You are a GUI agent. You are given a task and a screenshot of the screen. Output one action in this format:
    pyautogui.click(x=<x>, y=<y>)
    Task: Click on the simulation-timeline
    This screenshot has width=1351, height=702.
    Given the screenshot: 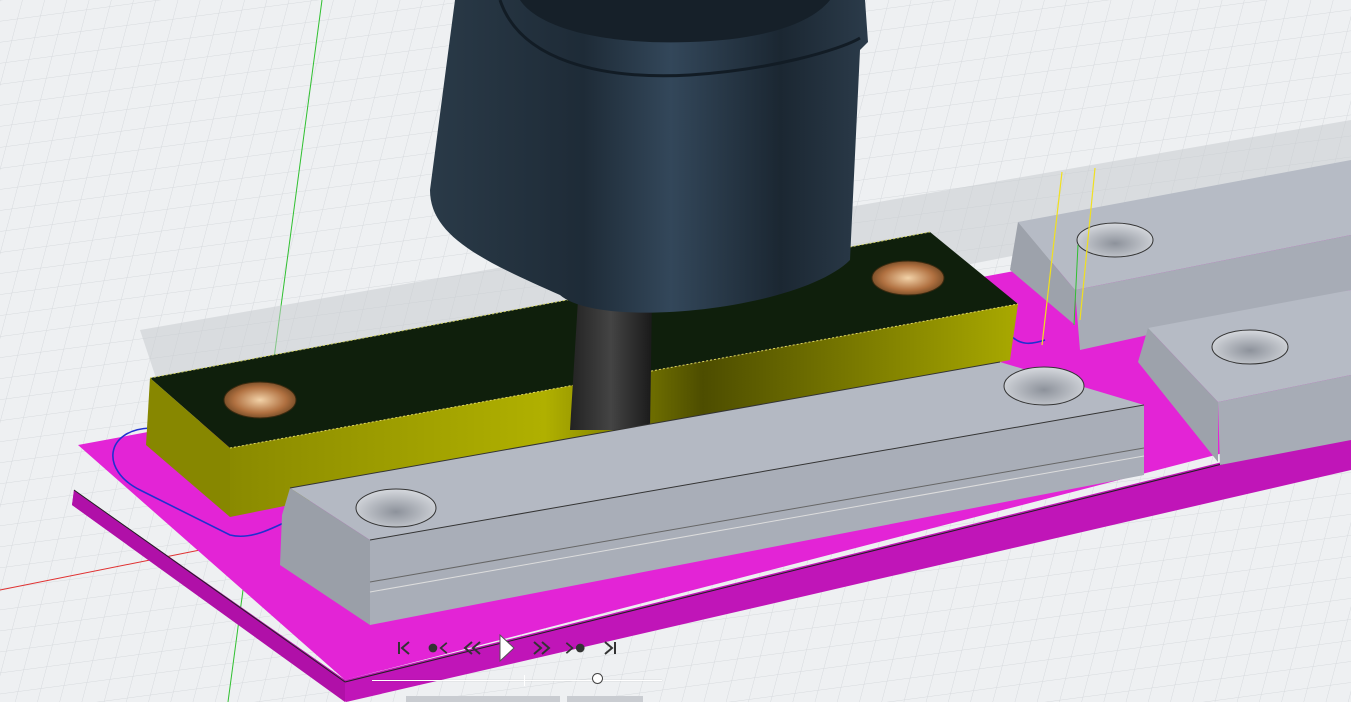 What is the action you would take?
    pyautogui.click(x=517, y=680)
    